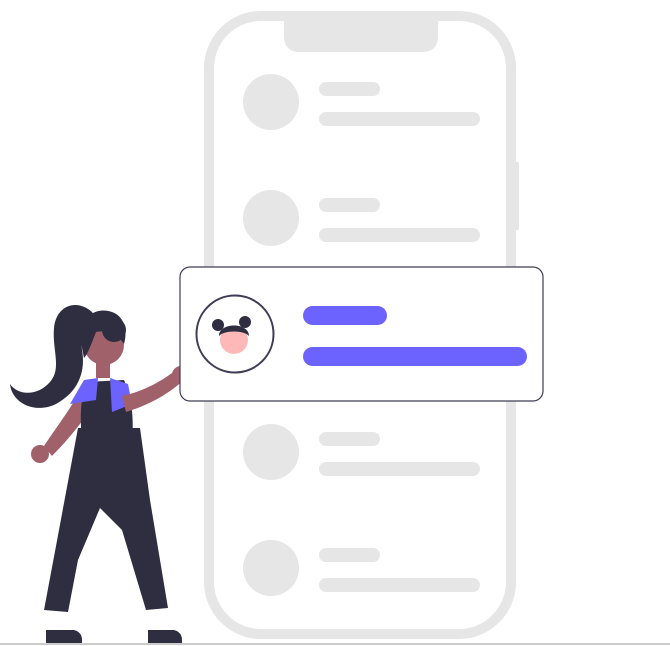 Image resolution: width=670 pixels, height=646 pixels. What do you see at coordinates (245, 322) in the screenshot?
I see `avatar-bun-right` at bounding box center [245, 322].